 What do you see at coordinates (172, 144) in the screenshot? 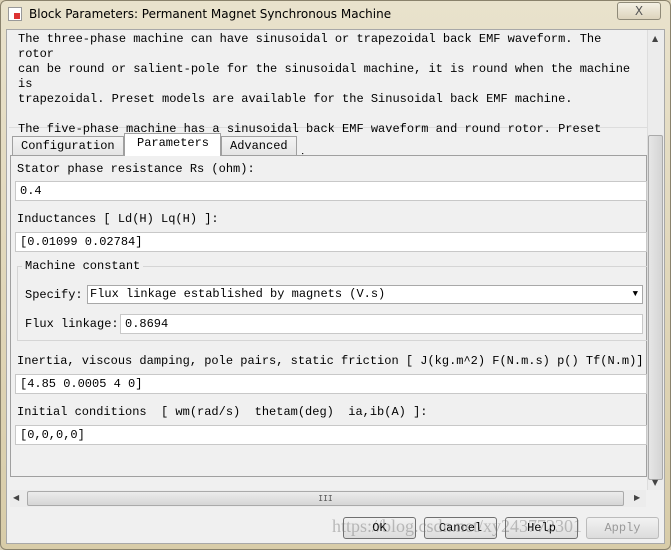
I see `tab-parameters: Parameters` at bounding box center [172, 144].